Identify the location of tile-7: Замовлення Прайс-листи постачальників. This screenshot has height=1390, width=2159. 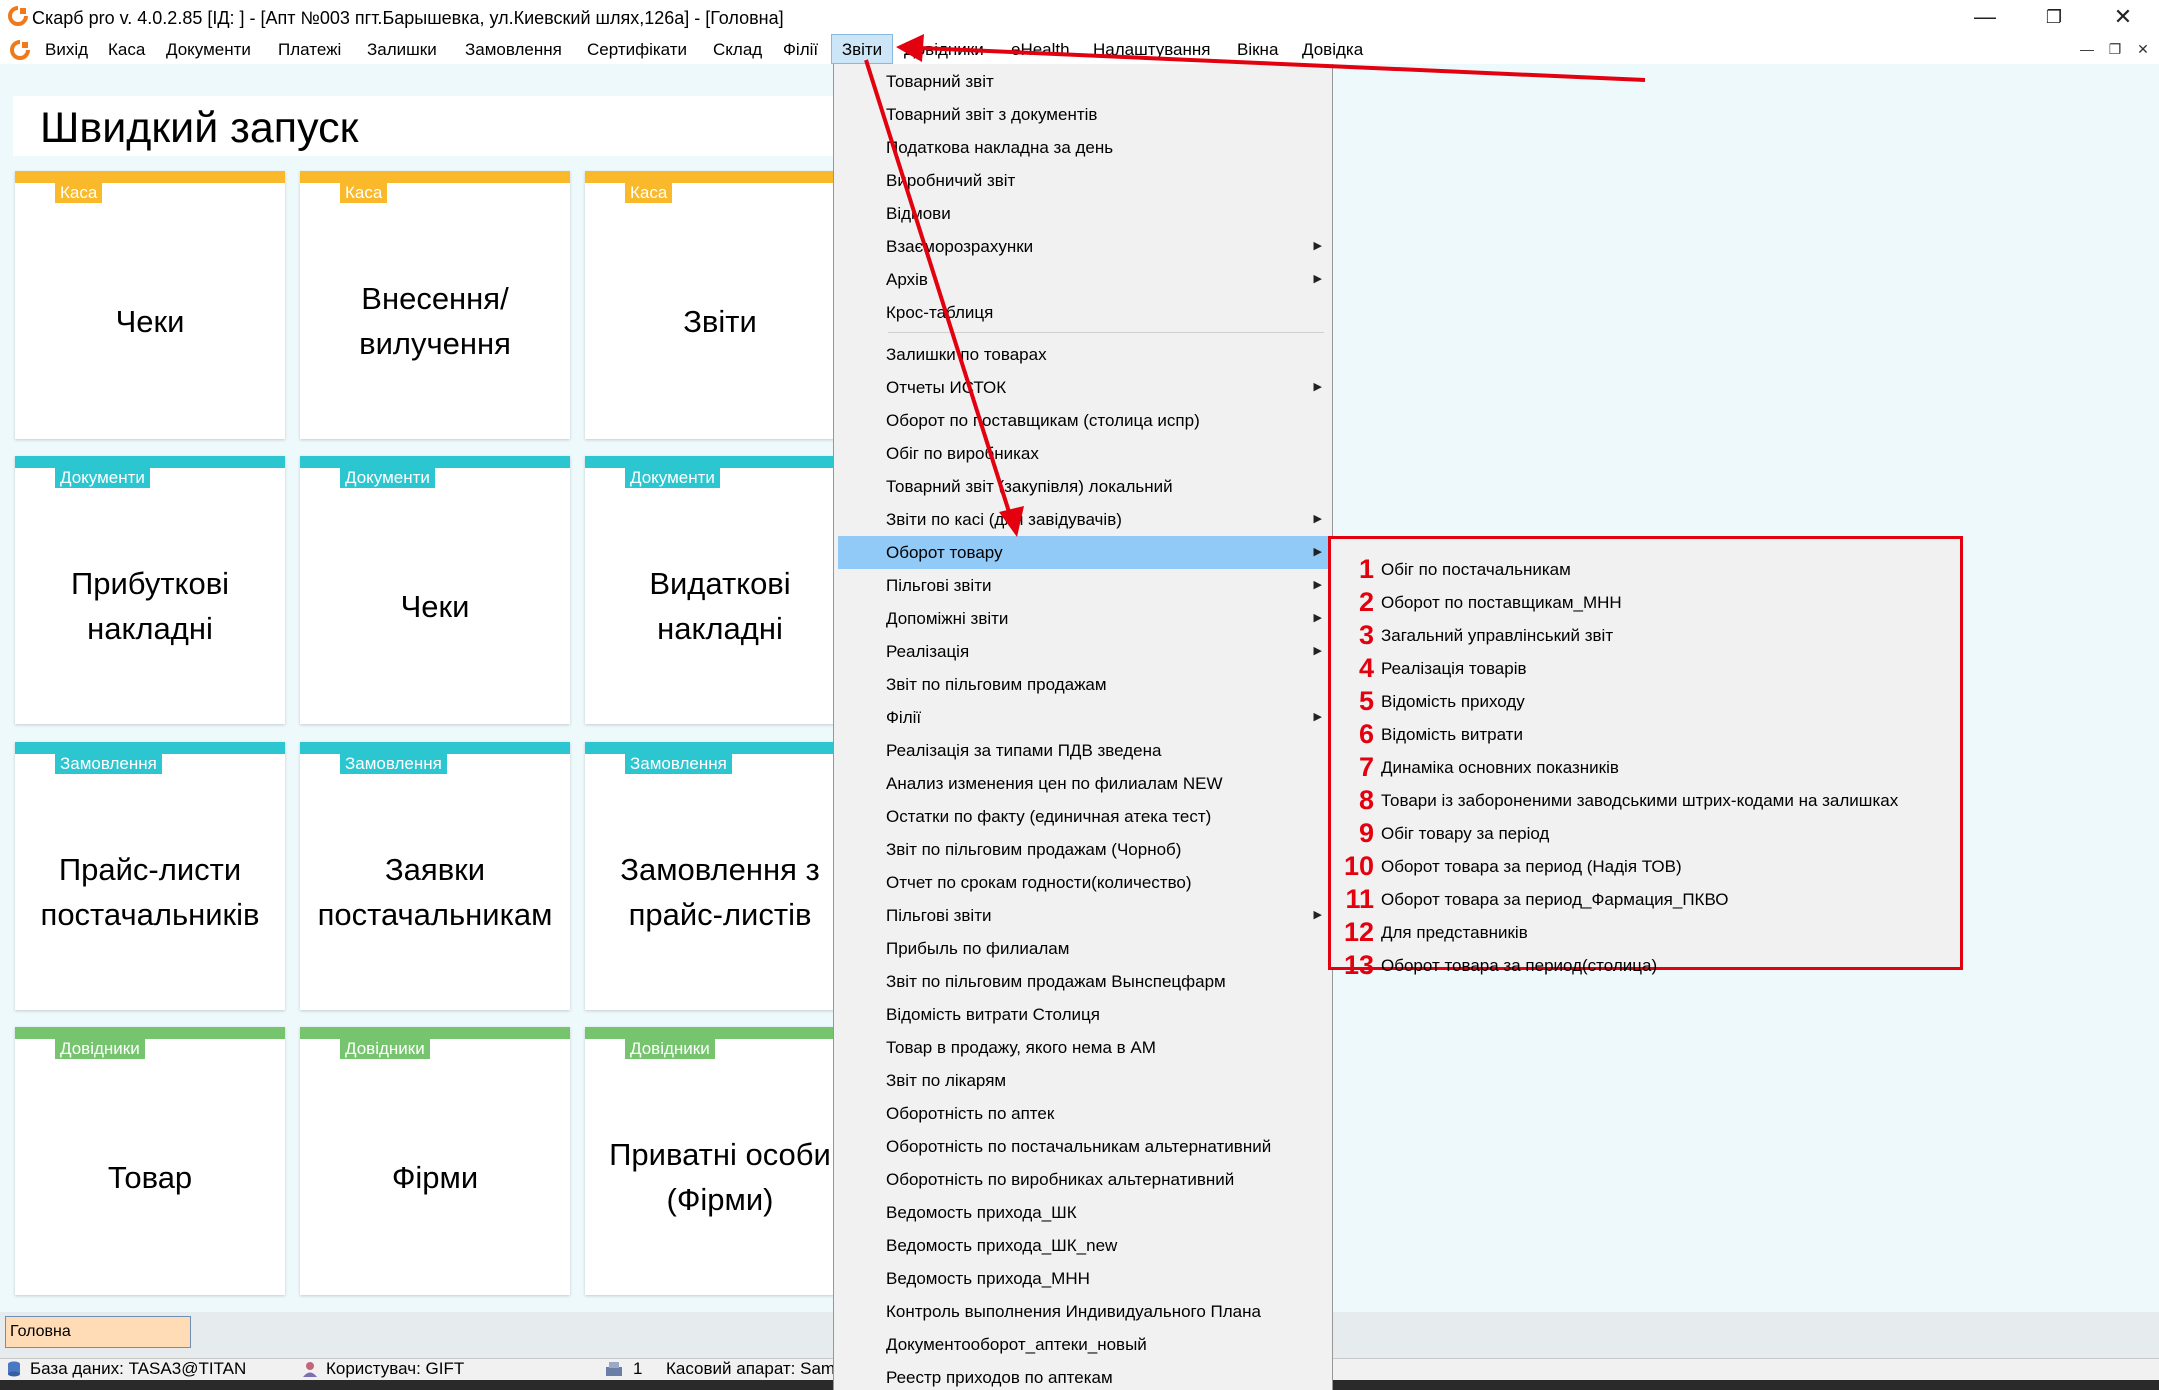
(150, 876).